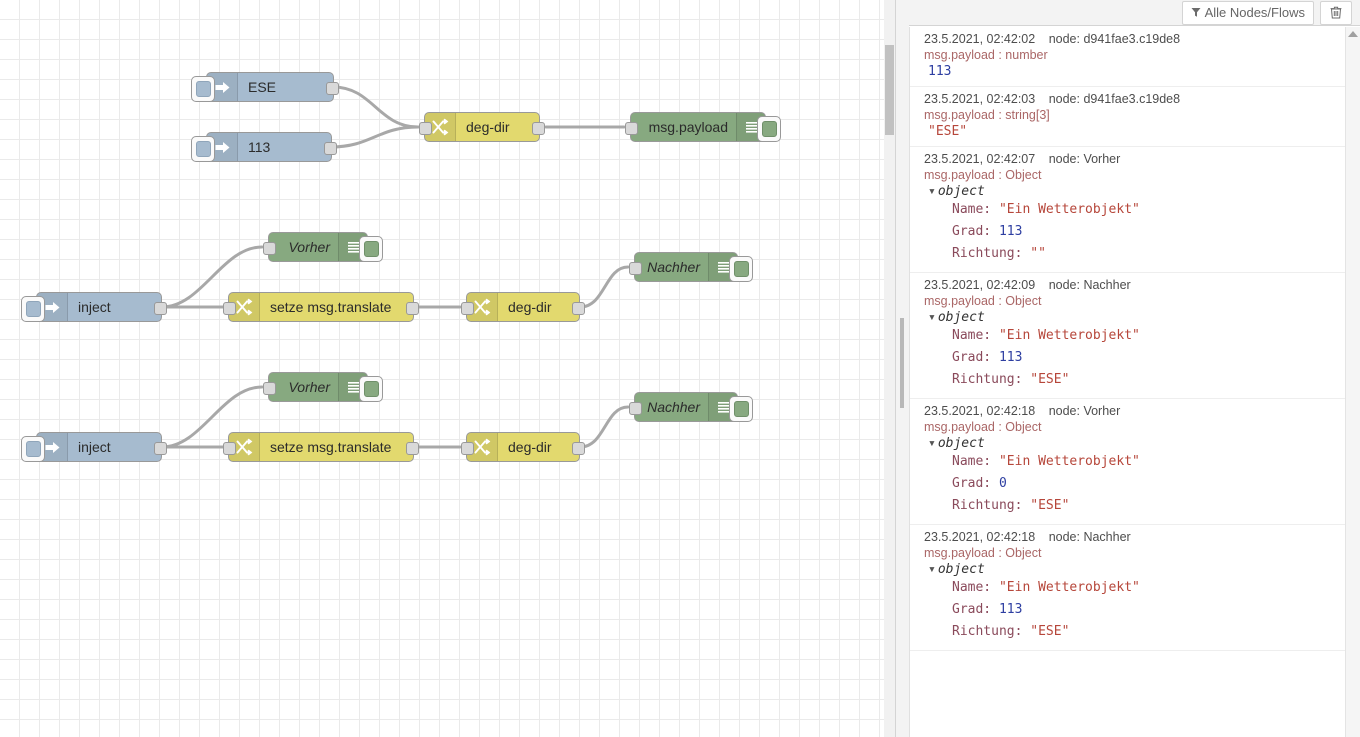 This screenshot has height=737, width=1360. What do you see at coordinates (980, 285) in the screenshot?
I see `debug-timestamp: 23.5.2021, 02:42:09` at bounding box center [980, 285].